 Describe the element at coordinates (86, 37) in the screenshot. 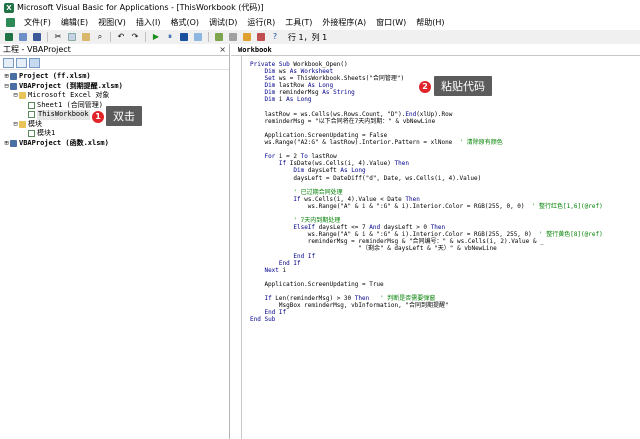

I see `paste-icon` at that location.